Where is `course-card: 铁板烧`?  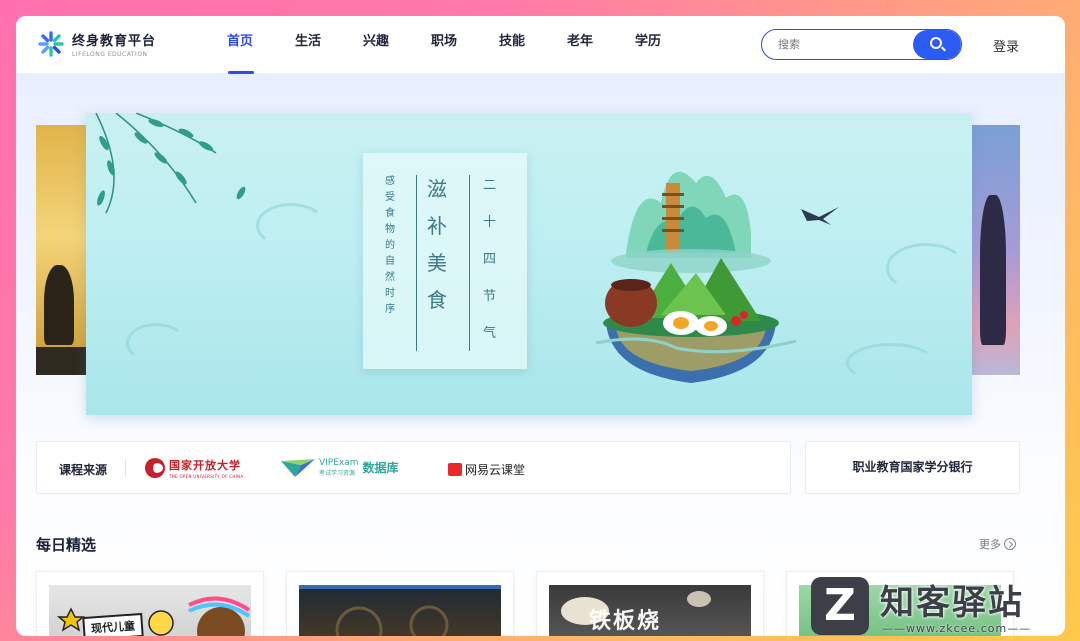
course-card: 铁板烧 is located at coordinates (650, 603).